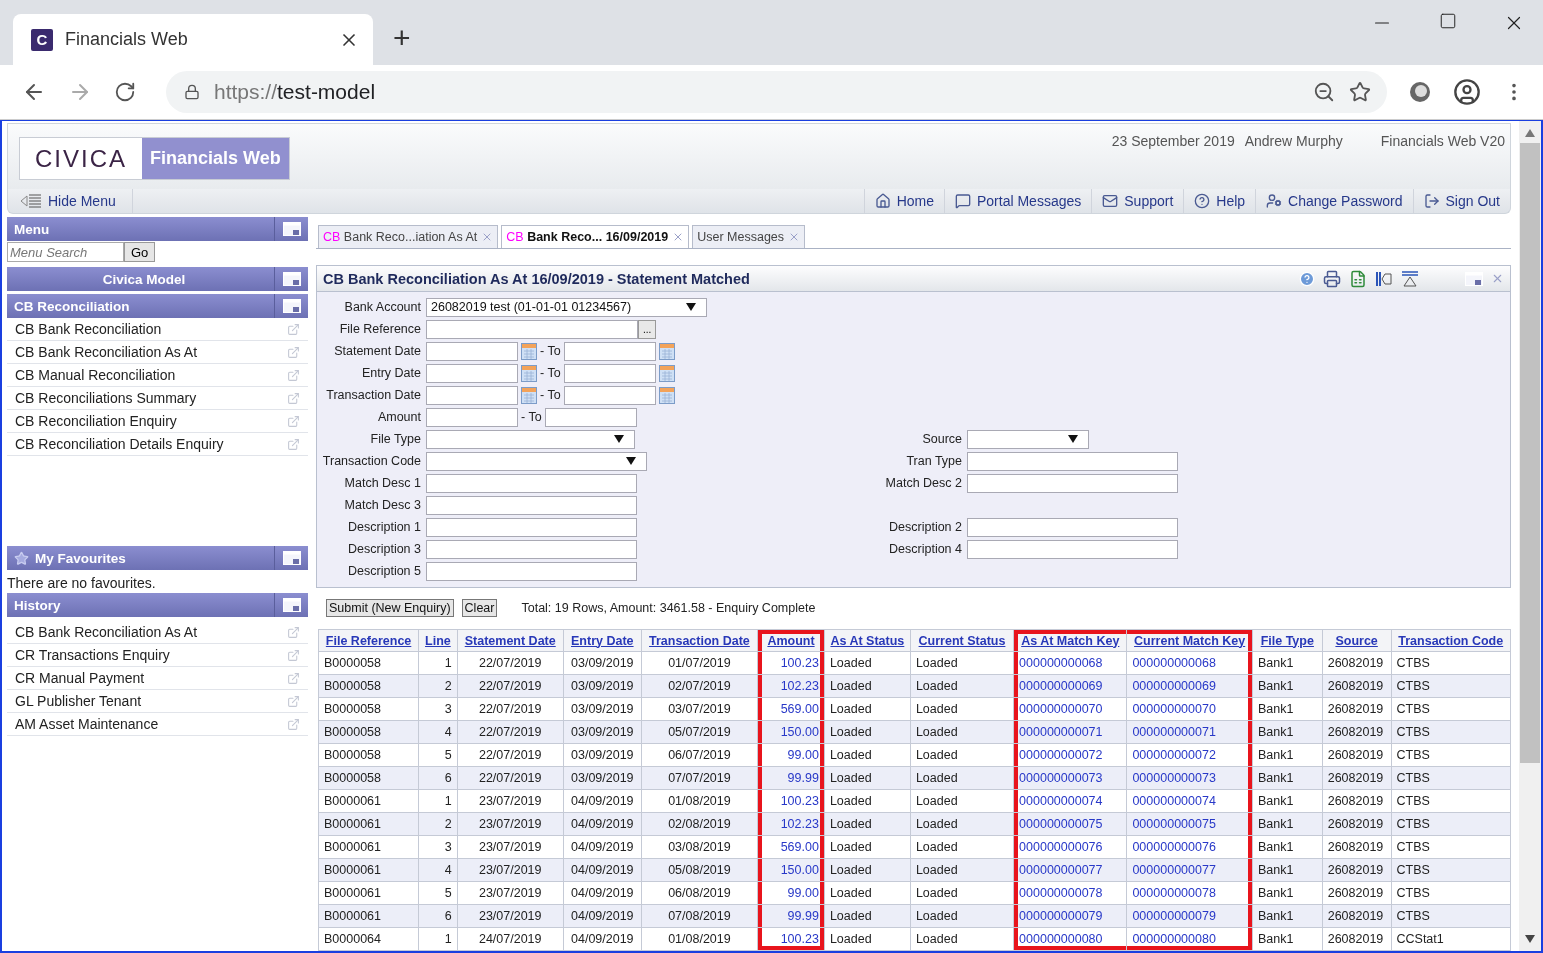 Image resolution: width=1543 pixels, height=953 pixels. I want to click on panel-title: CB Bank Reconciliation As At 16/09/2019 - Statement Matched, so click(536, 278).